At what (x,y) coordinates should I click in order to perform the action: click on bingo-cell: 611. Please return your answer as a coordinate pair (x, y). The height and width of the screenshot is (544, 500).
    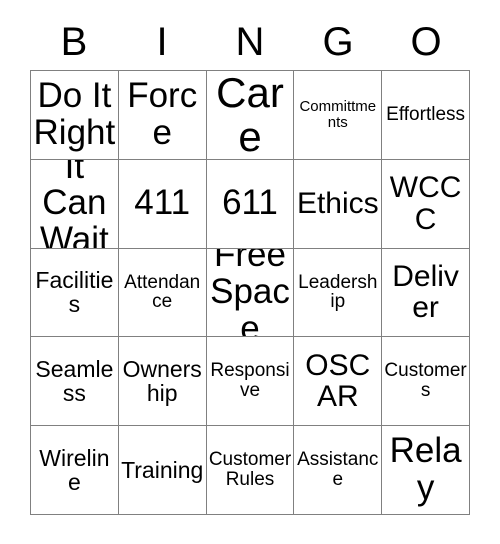
    Looking at the image, I should click on (250, 204).